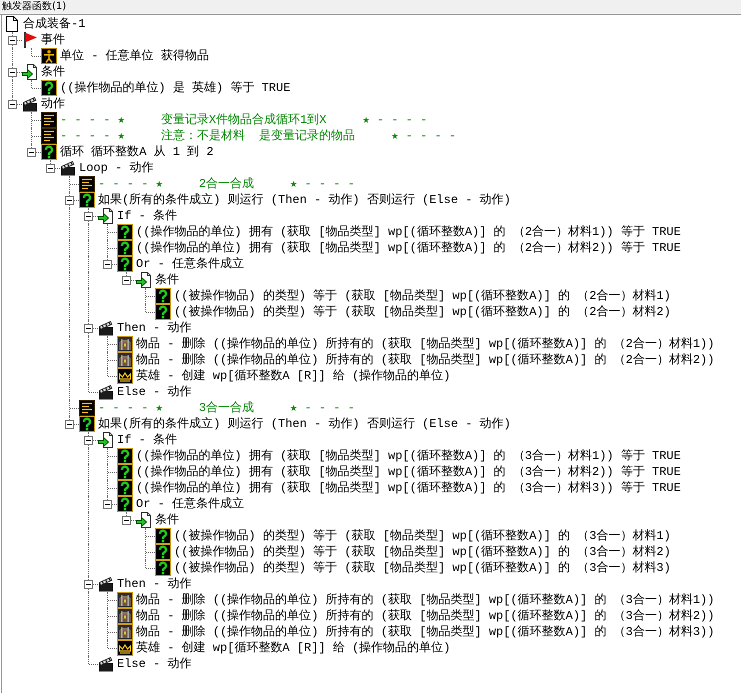 This screenshot has width=741, height=694. Describe the element at coordinates (425, 344) in the screenshot. I see `action-entry: 物品 - 删除 ((操作物品的单位) 所持有的 (获取 [物品类型] wp[(循环整数A)] 的 （2合一）材料1))` at that location.